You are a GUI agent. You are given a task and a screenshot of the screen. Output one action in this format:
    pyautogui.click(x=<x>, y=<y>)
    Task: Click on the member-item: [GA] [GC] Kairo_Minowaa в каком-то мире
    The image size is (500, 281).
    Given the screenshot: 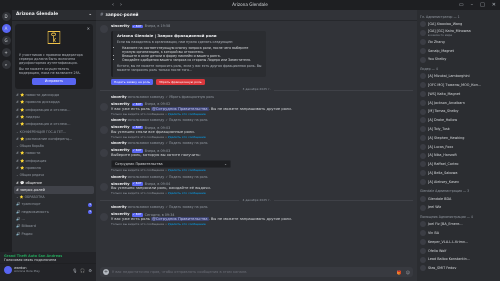 What is the action you would take?
    pyautogui.click(x=458, y=33)
    